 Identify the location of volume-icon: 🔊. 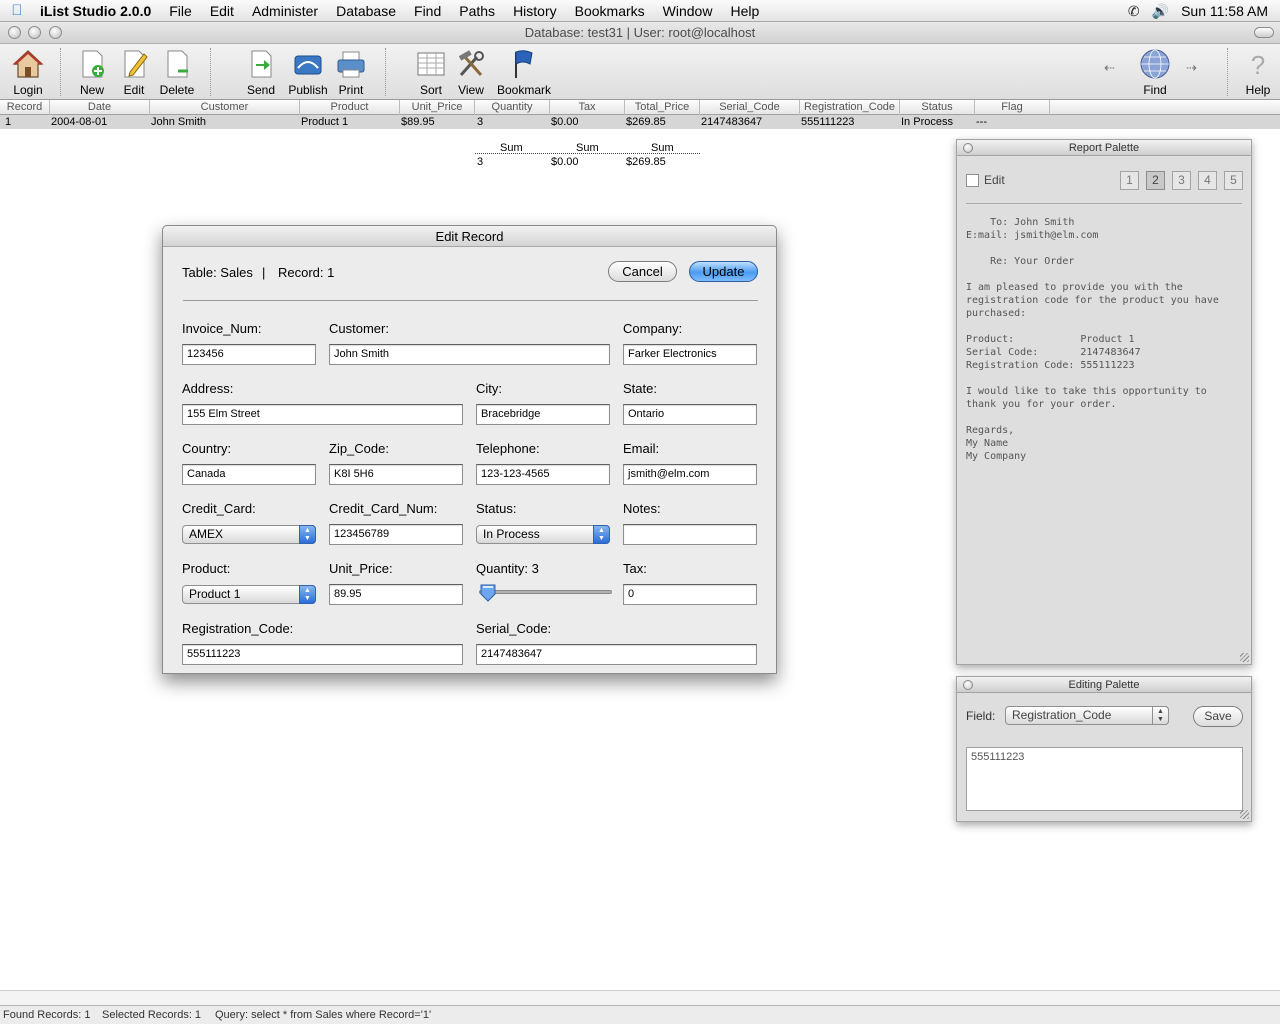
(1160, 11).